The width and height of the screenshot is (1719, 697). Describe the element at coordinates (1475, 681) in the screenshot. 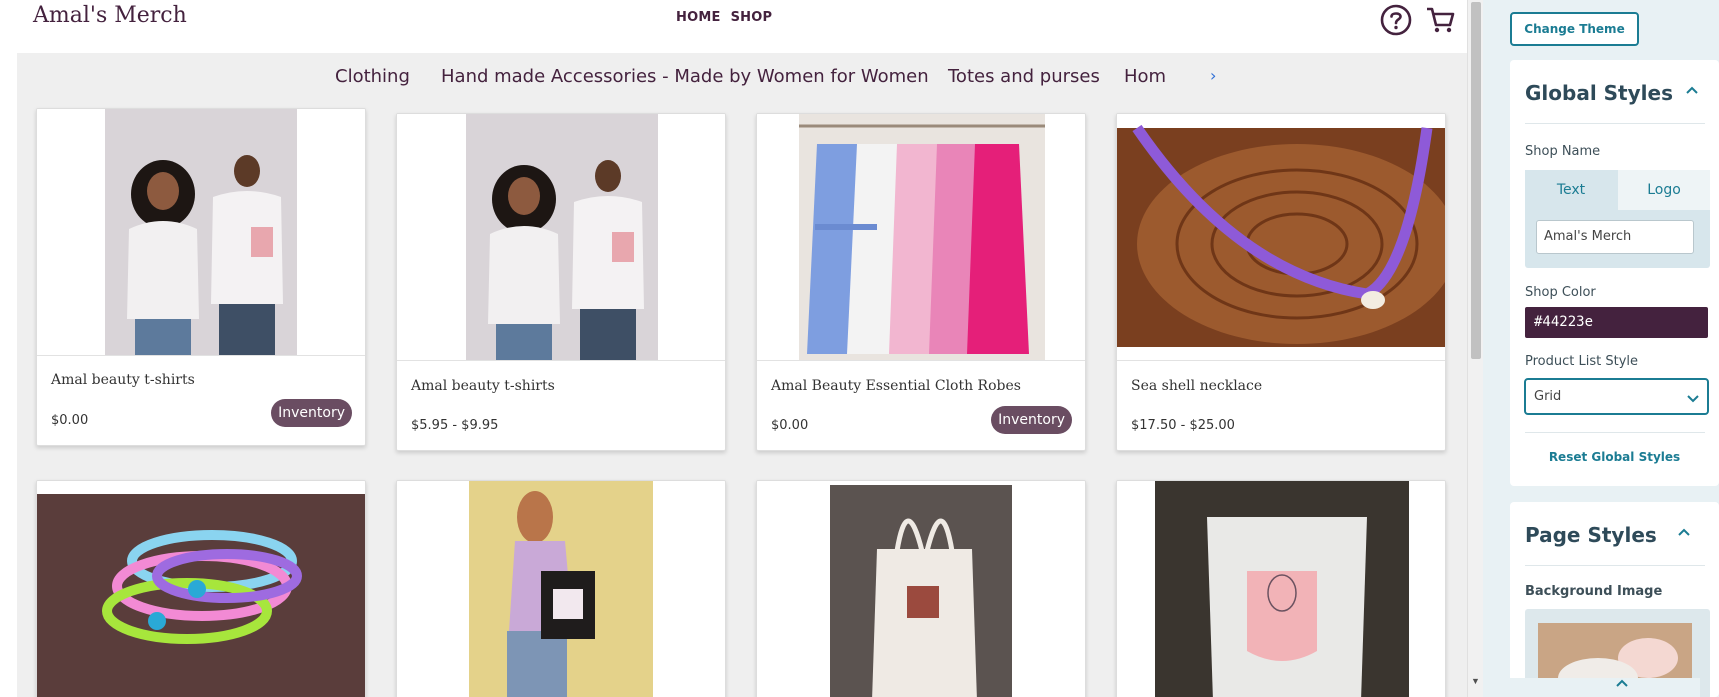

I see `scroll-down-arrow-icon: ▼` at that location.